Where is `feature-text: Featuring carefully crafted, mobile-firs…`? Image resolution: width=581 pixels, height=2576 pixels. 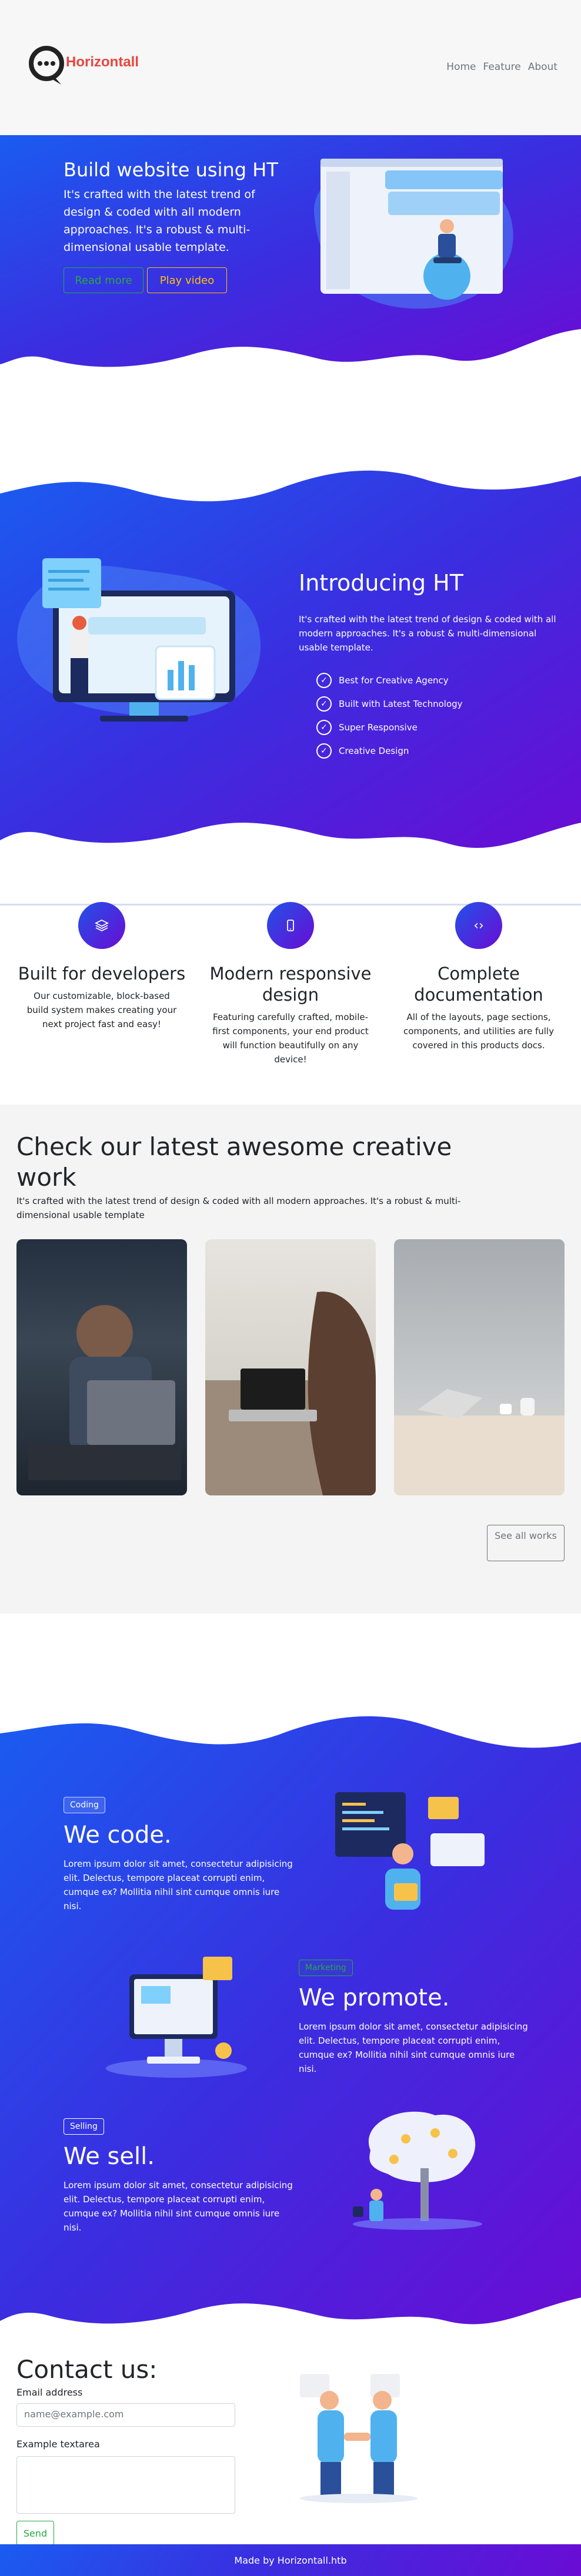 feature-text: Featuring carefully crafted, mobile-firs… is located at coordinates (290, 1039).